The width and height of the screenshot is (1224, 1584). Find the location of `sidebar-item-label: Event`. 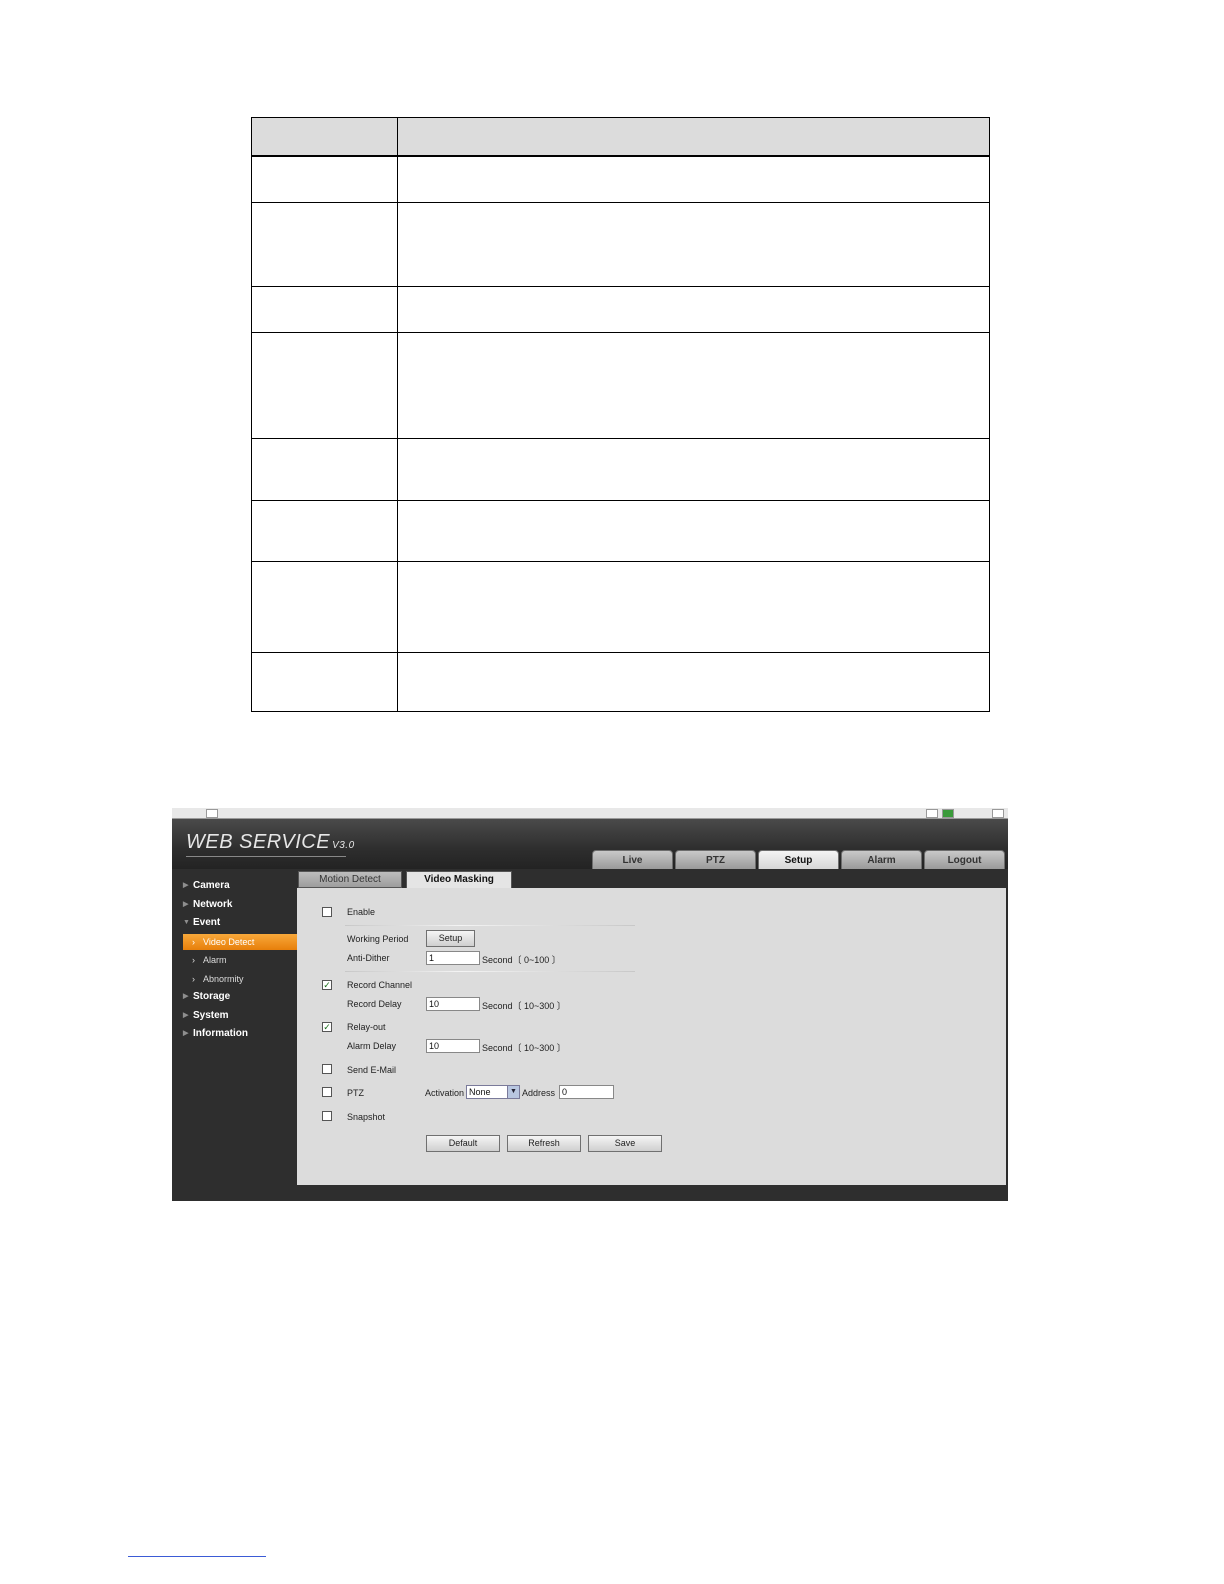

sidebar-item-label: Event is located at coordinates (207, 922).